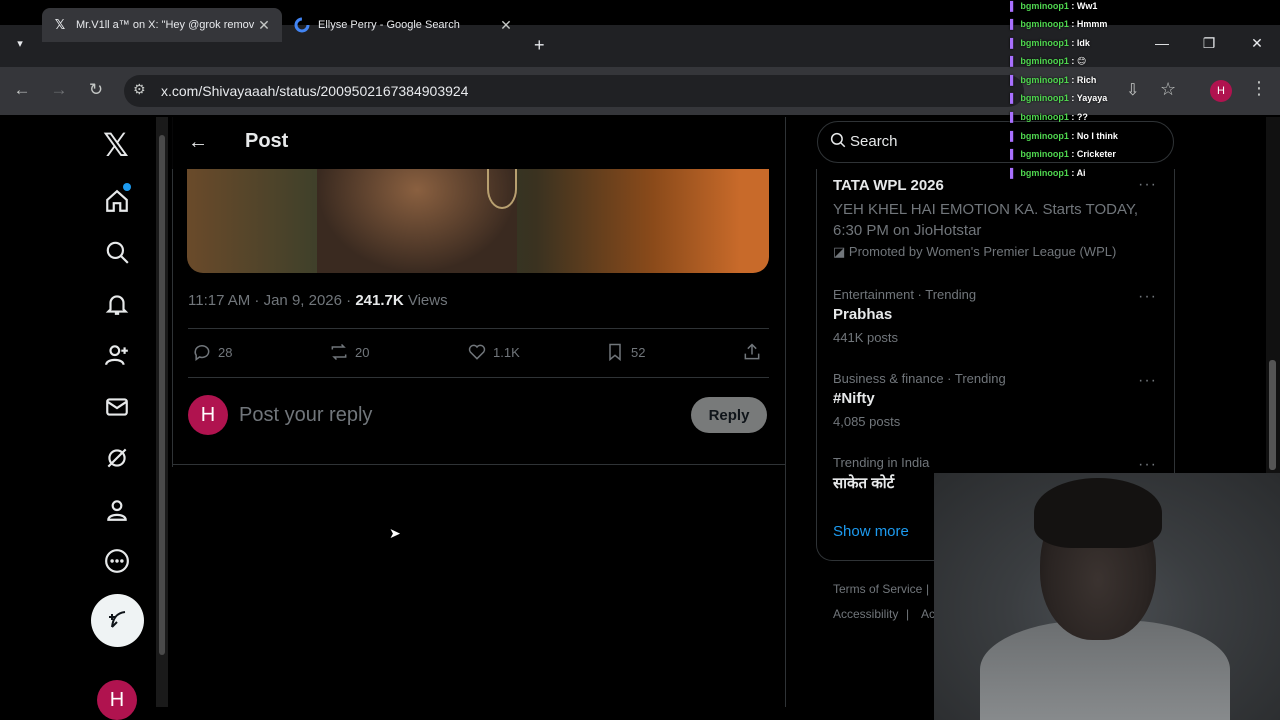 This screenshot has height=720, width=1280. I want to click on profile-avatar: H, so click(1221, 91).